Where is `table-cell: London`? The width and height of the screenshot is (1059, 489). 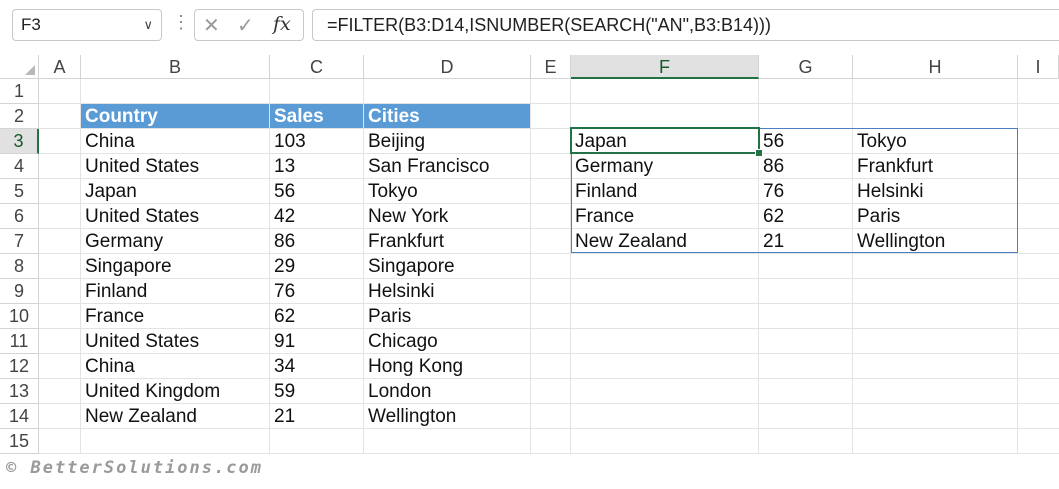
table-cell: London is located at coordinates (447, 391).